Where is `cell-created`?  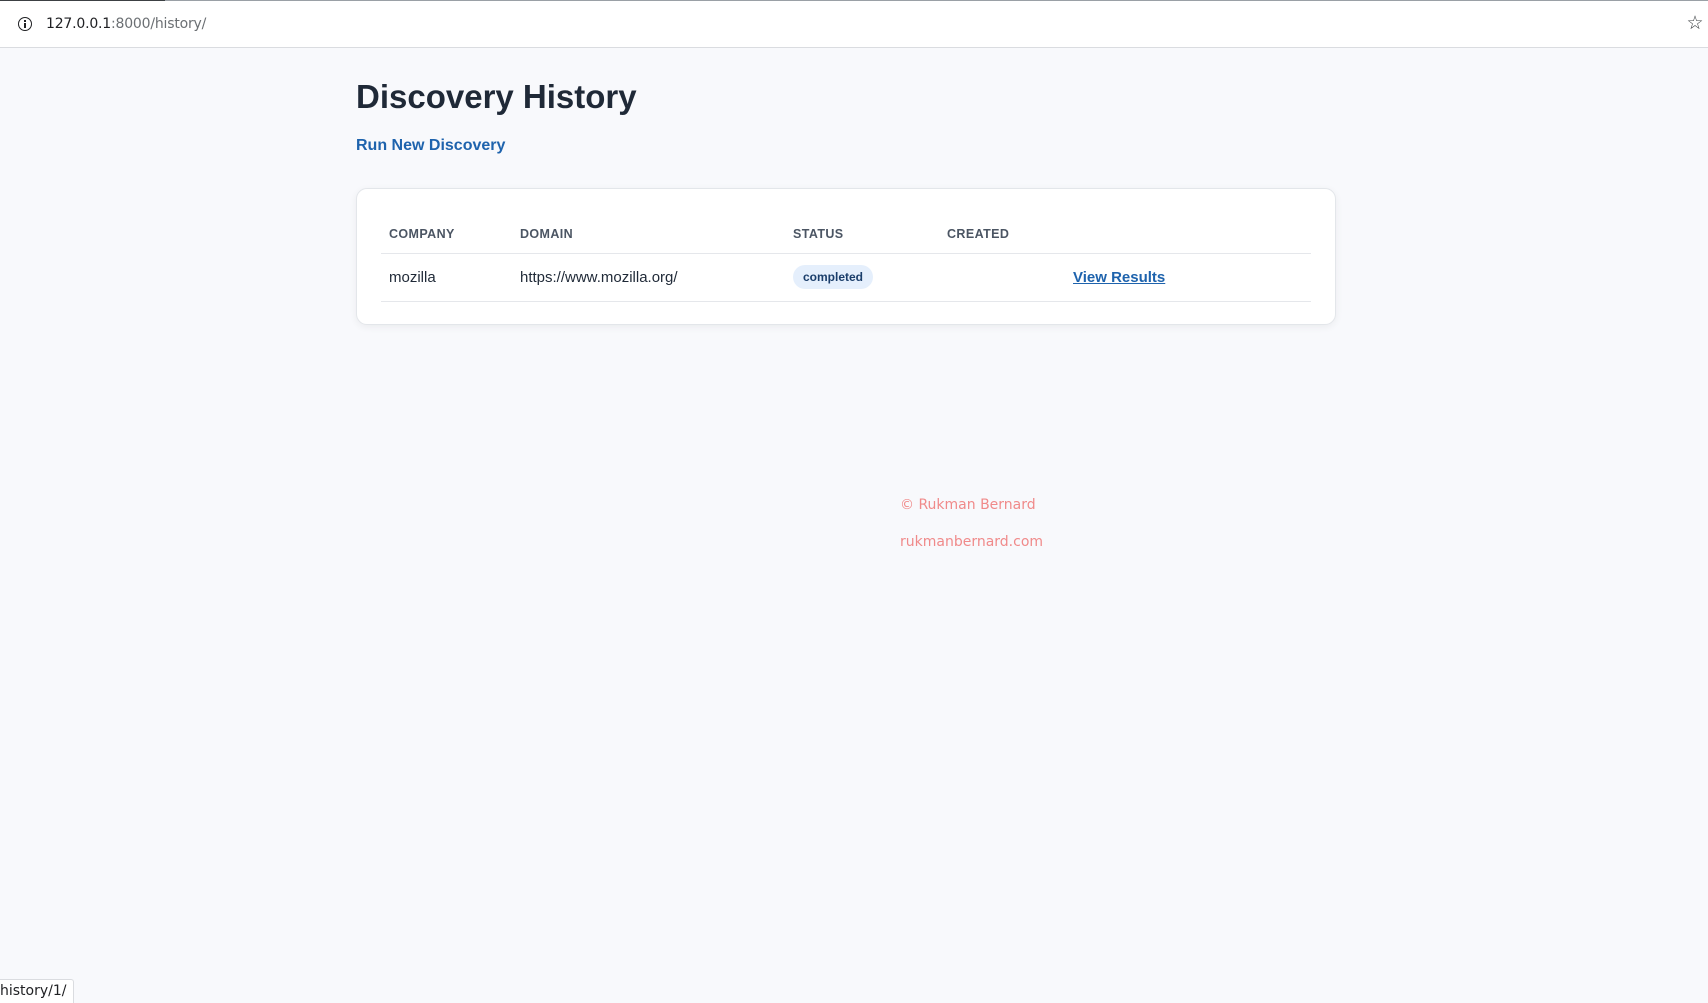
cell-created is located at coordinates (1002, 277).